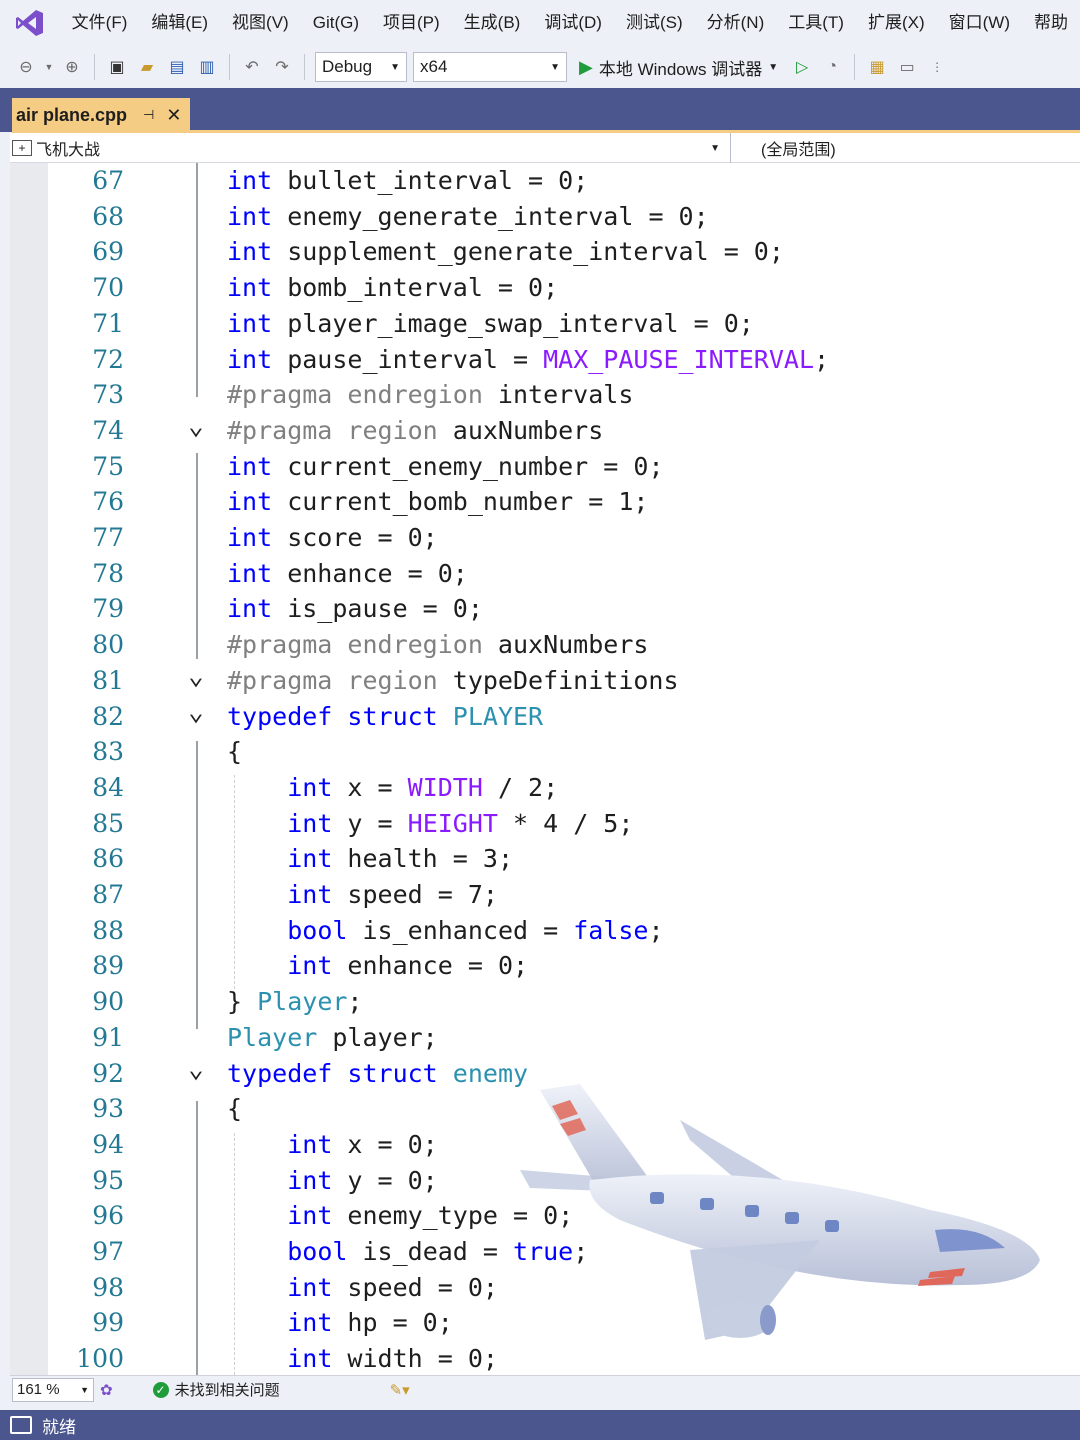 The height and width of the screenshot is (1440, 1080). I want to click on code-token: is_dead =, so click(430, 1251).